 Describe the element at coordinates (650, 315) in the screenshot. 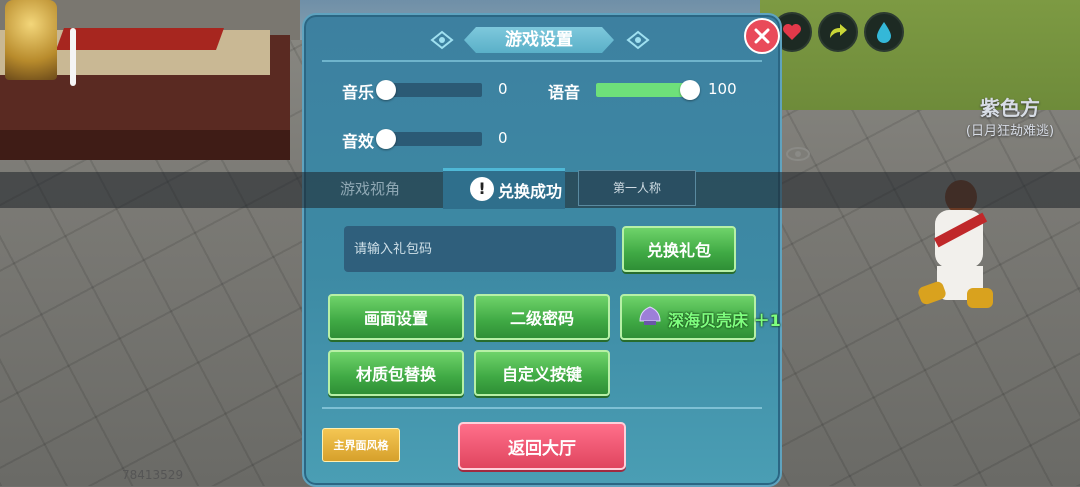

I see `seashell-icon` at that location.